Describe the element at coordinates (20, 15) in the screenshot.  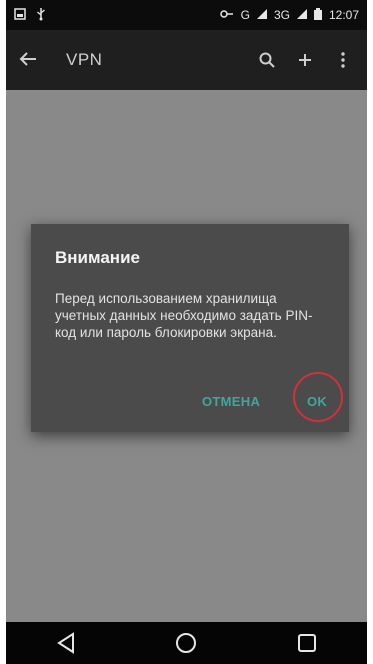
I see `picture-notification-icon` at that location.